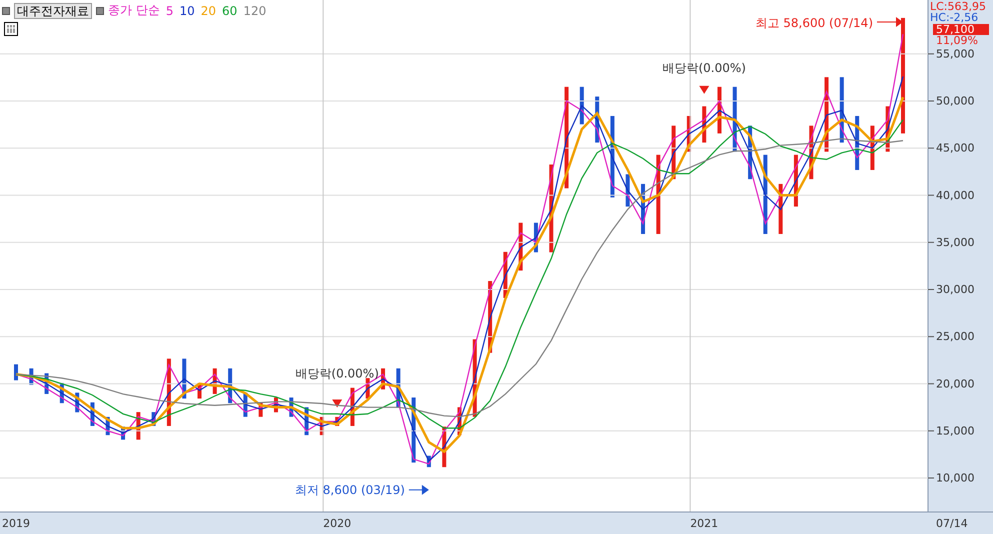  I want to click on y-axis-label: 40,000, so click(955, 195).